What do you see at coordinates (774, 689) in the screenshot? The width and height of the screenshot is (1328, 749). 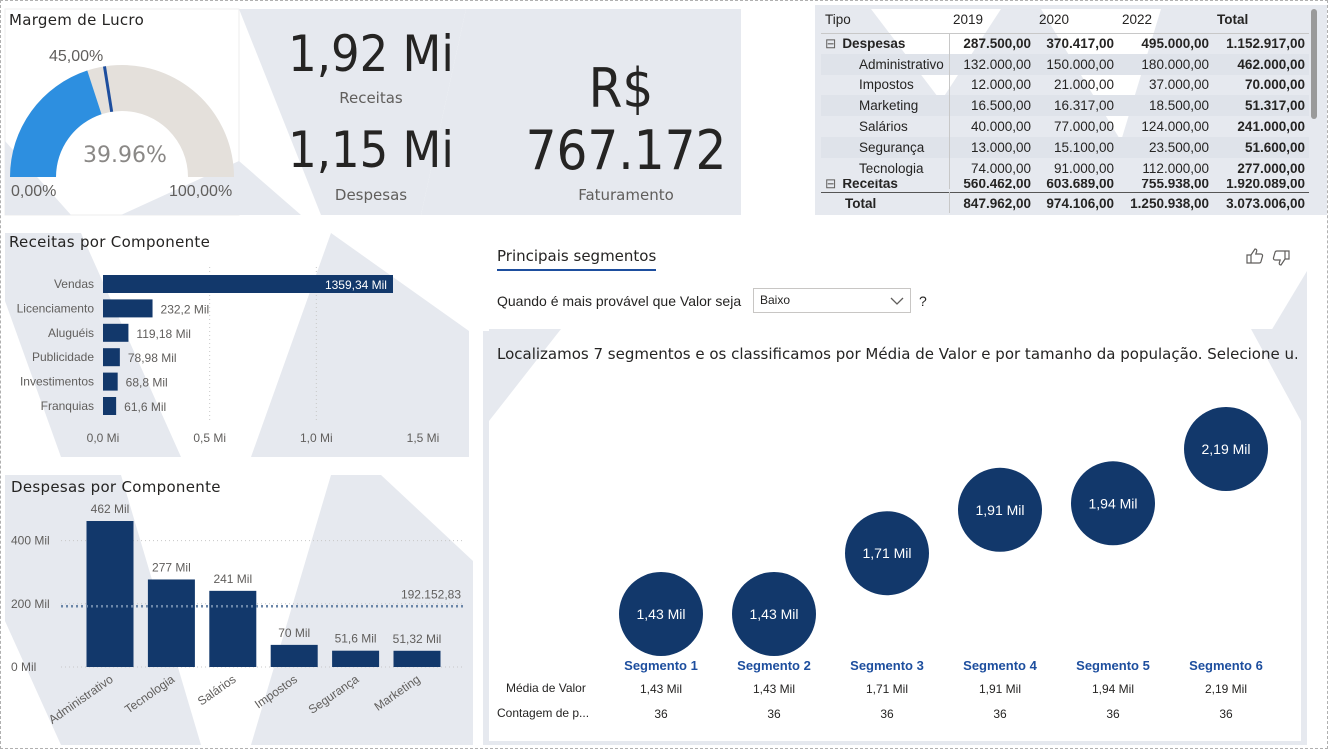 I see `segment-media: 1,43 Mil` at bounding box center [774, 689].